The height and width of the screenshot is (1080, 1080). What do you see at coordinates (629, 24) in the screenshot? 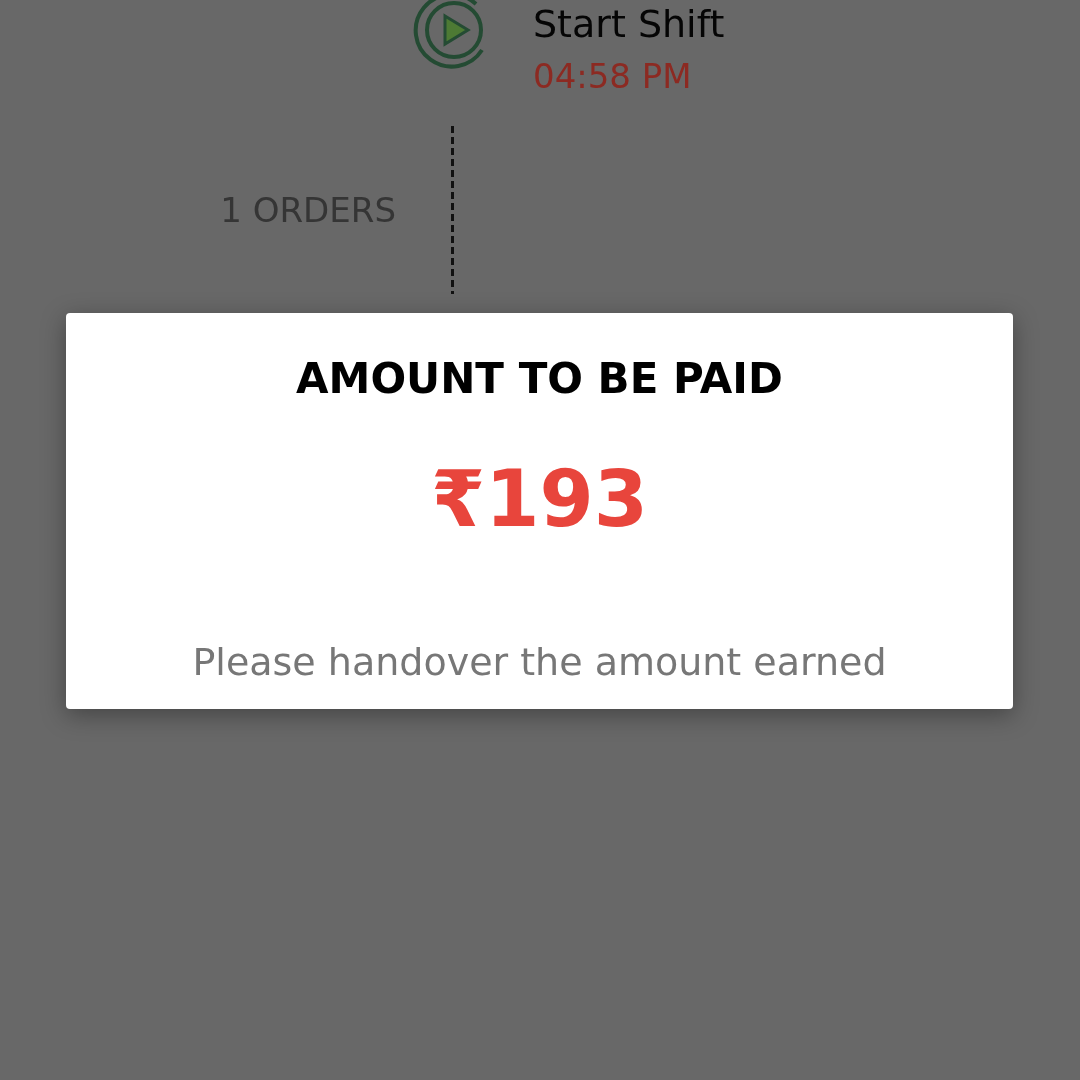
I see `start-shift-label: Start Shift` at bounding box center [629, 24].